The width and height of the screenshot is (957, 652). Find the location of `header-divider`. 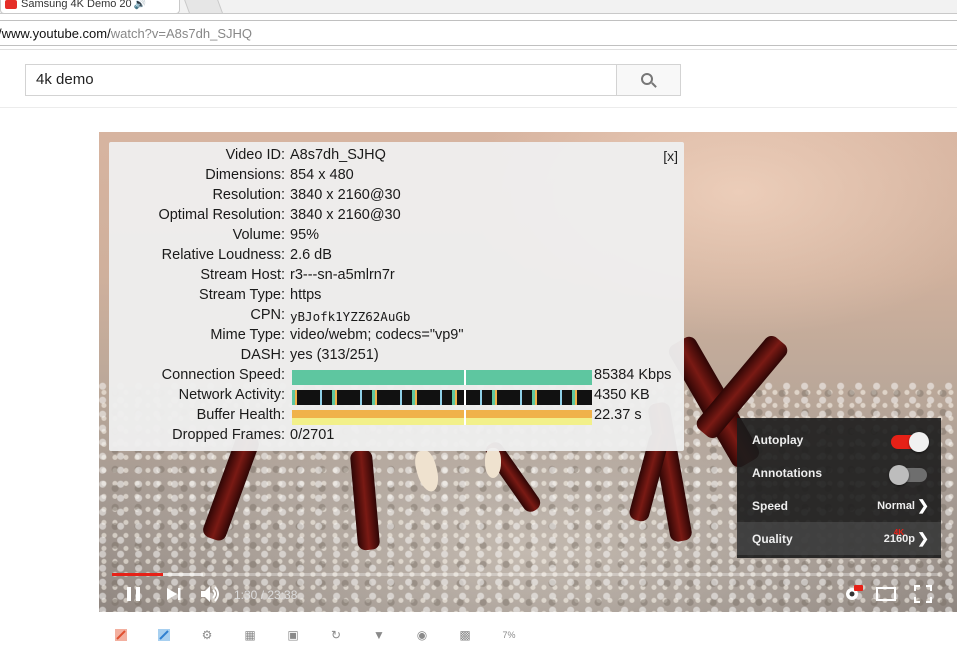

header-divider is located at coordinates (478, 107).